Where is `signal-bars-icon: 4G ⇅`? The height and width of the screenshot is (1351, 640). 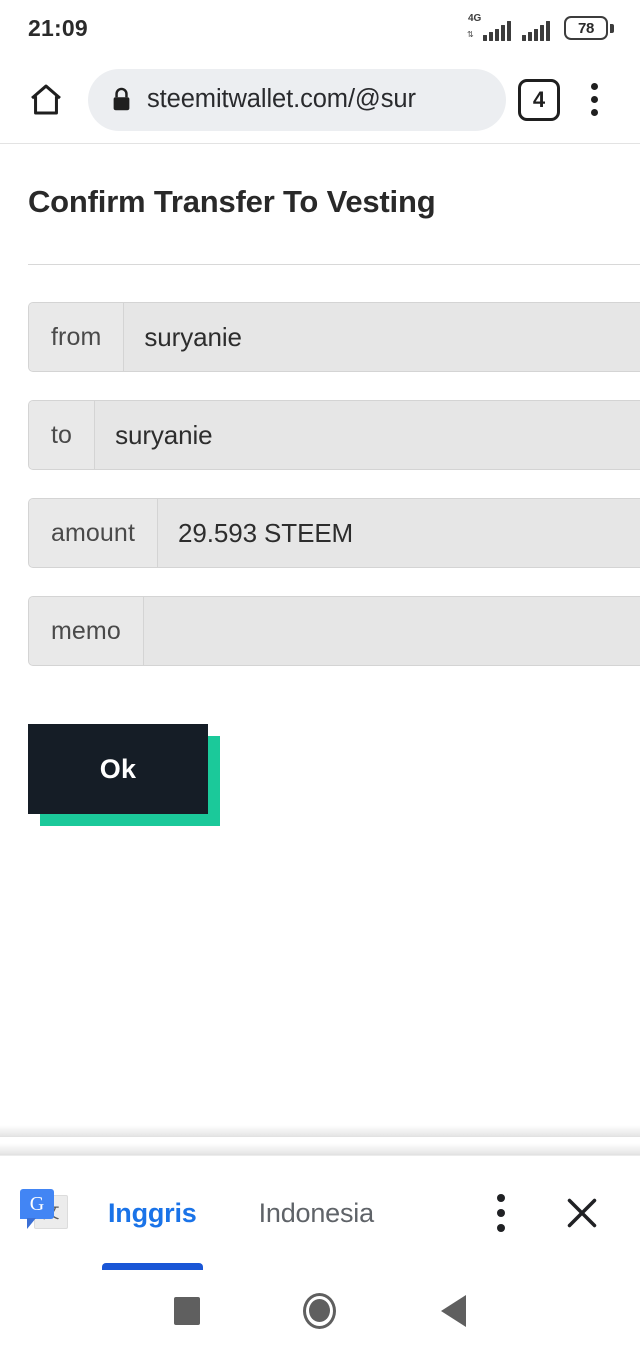 signal-bars-icon: 4G ⇅ is located at coordinates (489, 27).